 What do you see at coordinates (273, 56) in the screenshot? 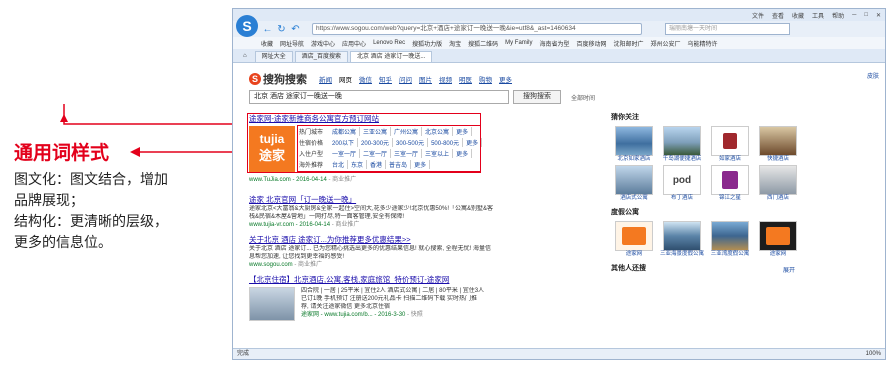
I see `tab-url-directory: 网址大全` at bounding box center [273, 56].